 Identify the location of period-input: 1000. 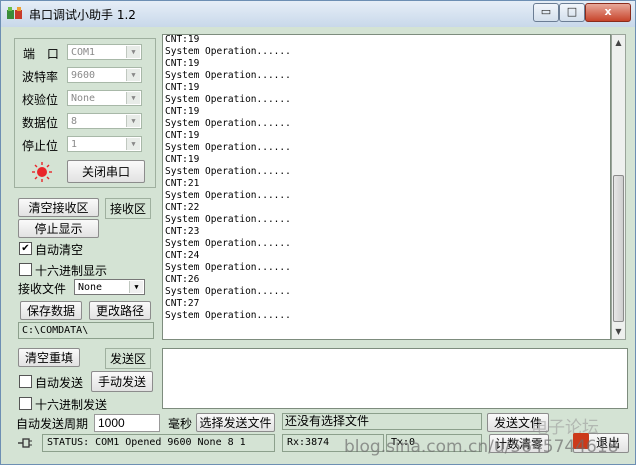
(127, 423).